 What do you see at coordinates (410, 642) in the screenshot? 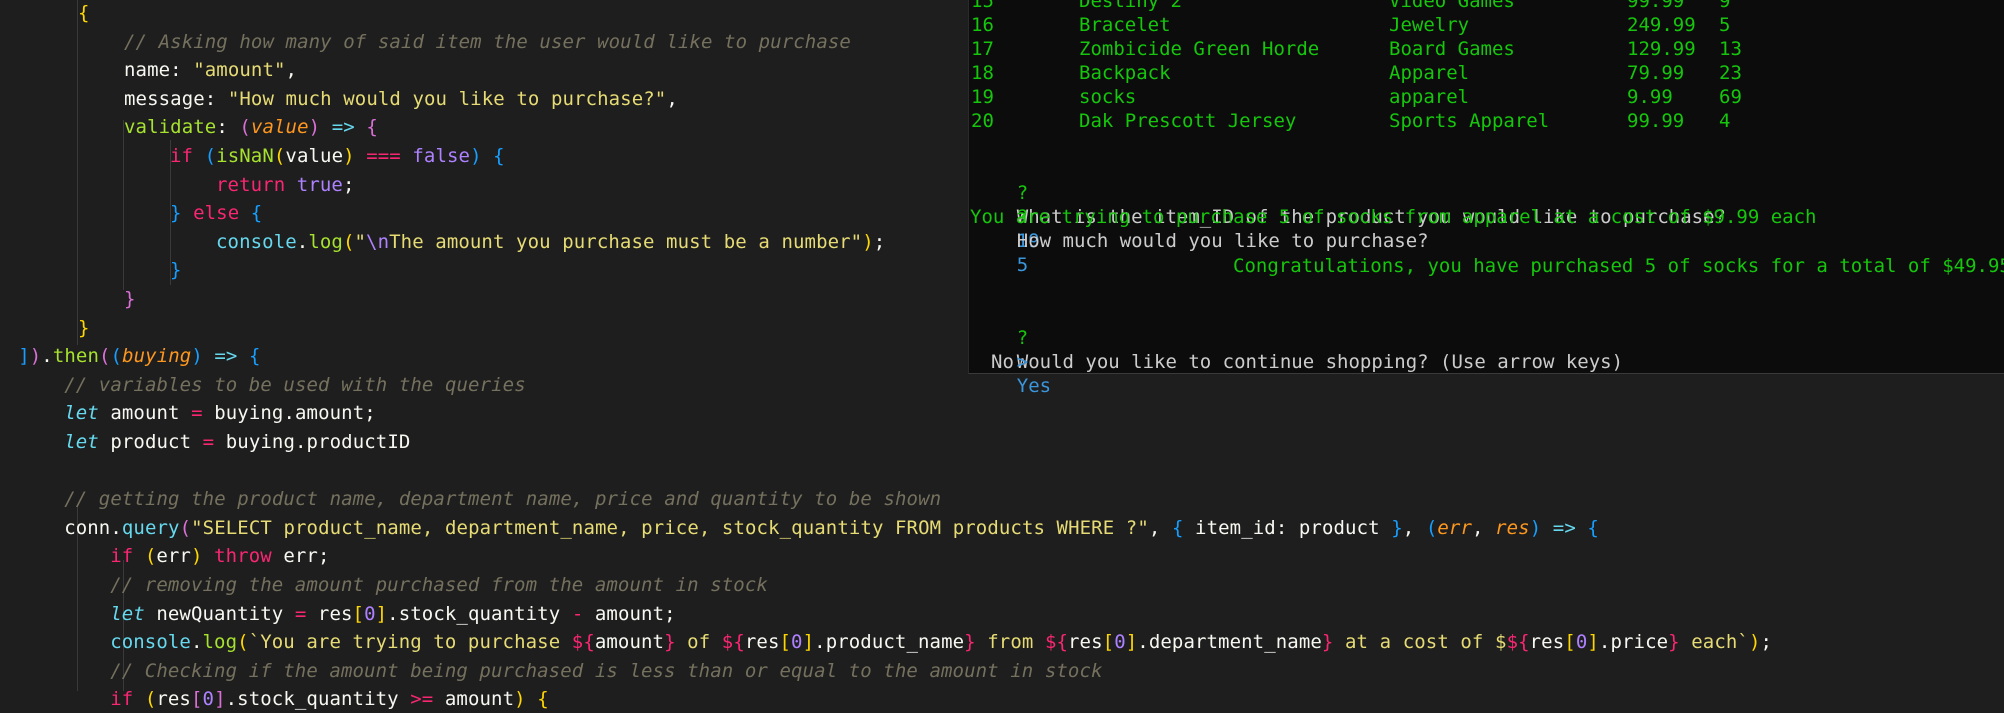
I see `code-token: `You are trying to purchase` at bounding box center [410, 642].